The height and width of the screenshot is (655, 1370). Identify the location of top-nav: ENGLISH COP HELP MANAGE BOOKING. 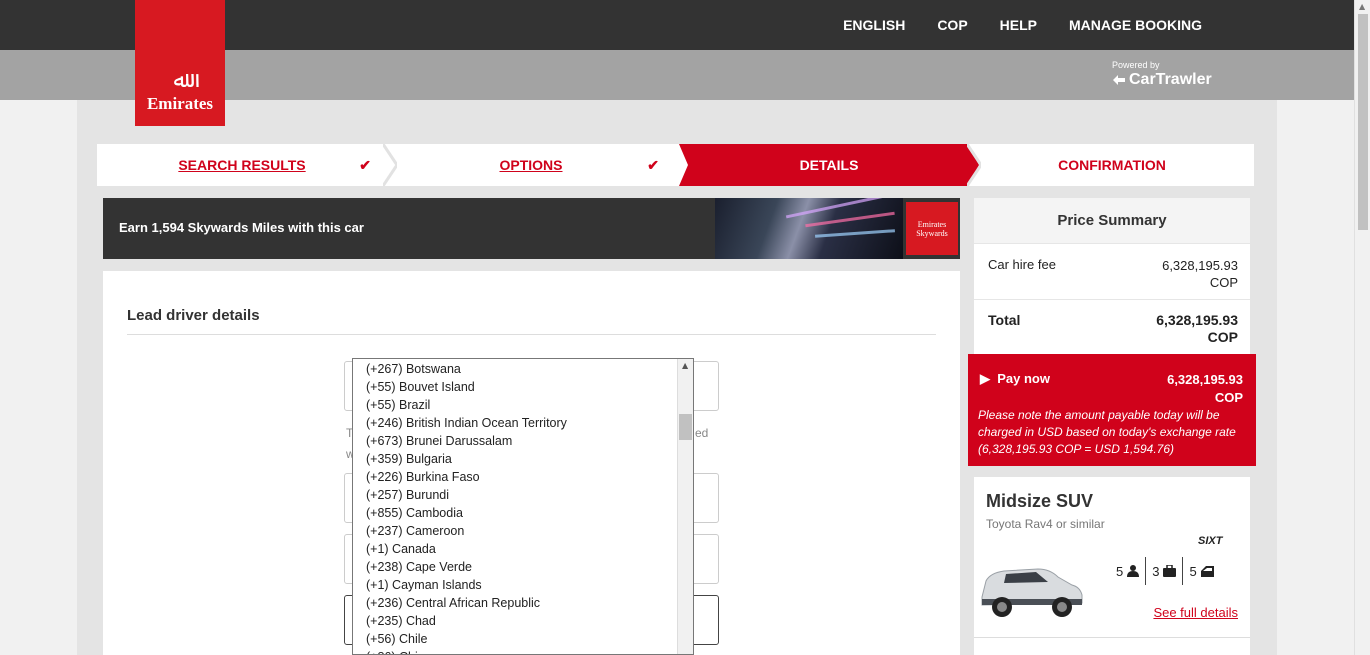
(1022, 25).